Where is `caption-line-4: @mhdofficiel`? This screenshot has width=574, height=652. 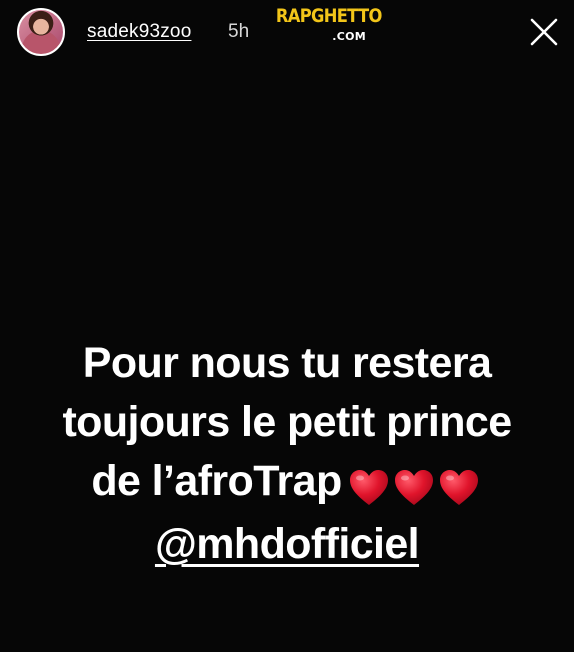
caption-line-4: @mhdofficiel is located at coordinates (287, 544).